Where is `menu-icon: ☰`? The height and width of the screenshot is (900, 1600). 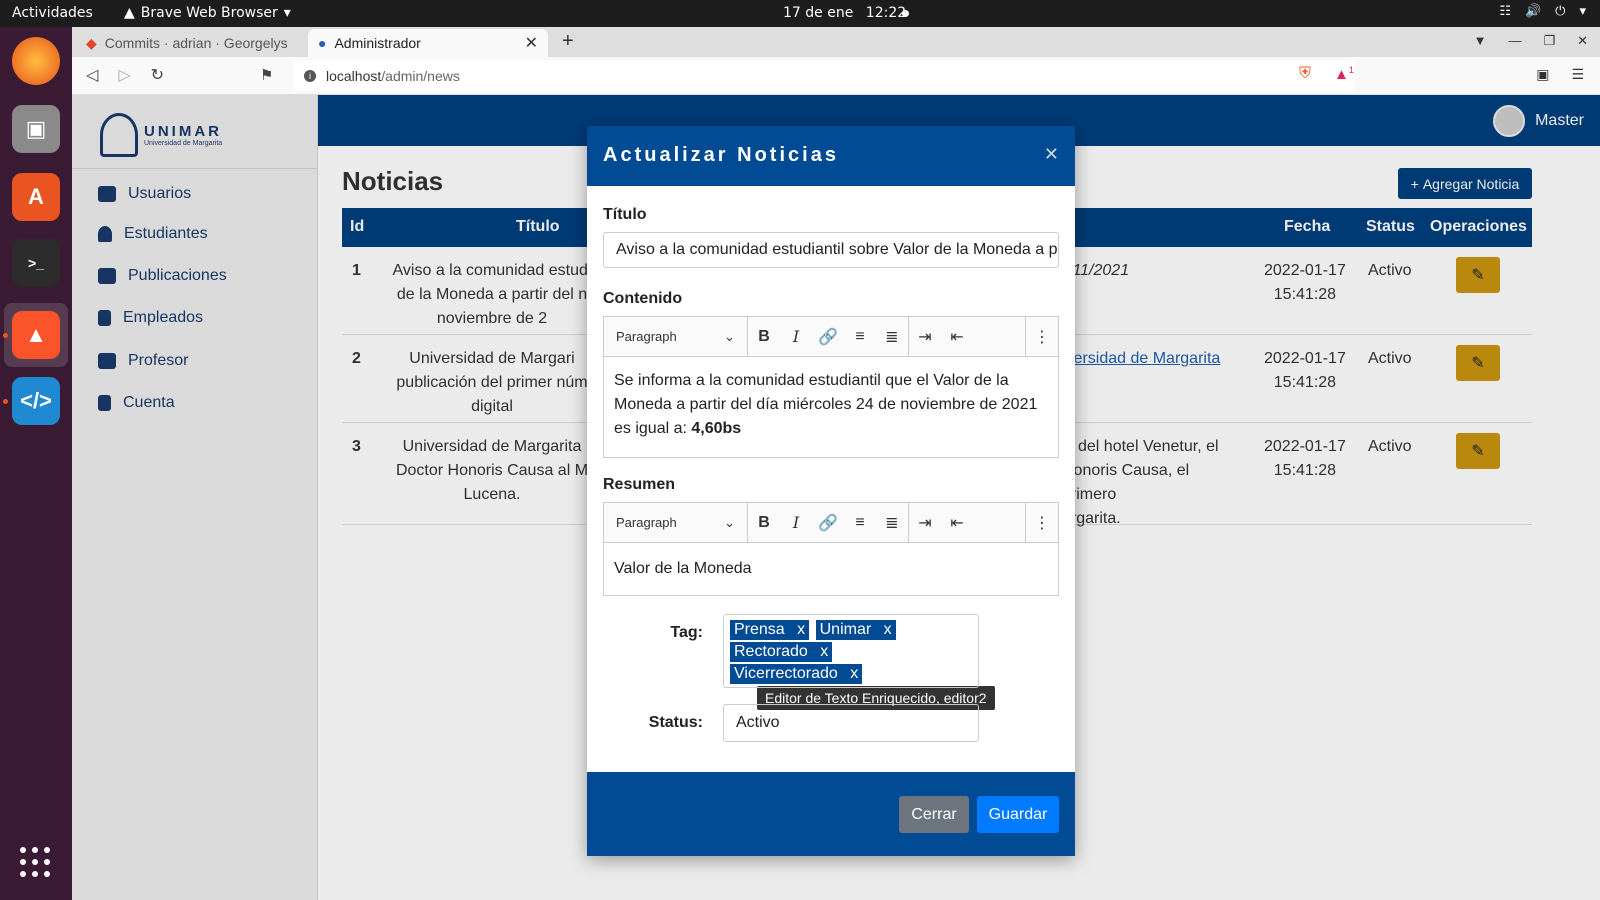
menu-icon: ☰ is located at coordinates (1577, 74).